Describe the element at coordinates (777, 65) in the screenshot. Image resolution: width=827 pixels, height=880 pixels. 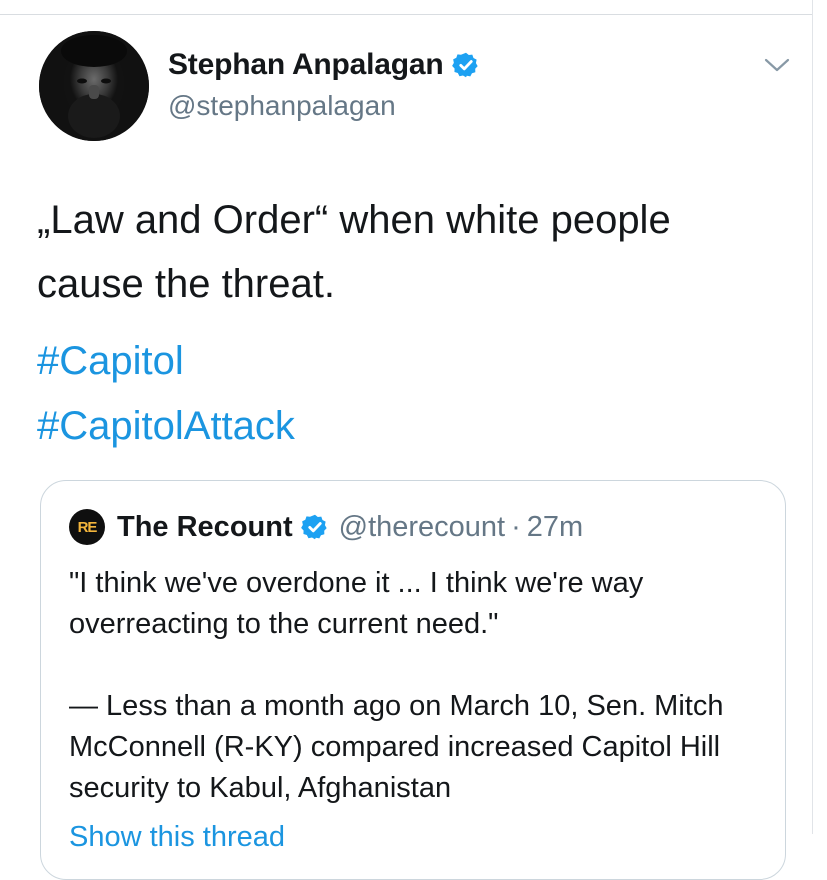
I see `chevron-down-icon` at that location.